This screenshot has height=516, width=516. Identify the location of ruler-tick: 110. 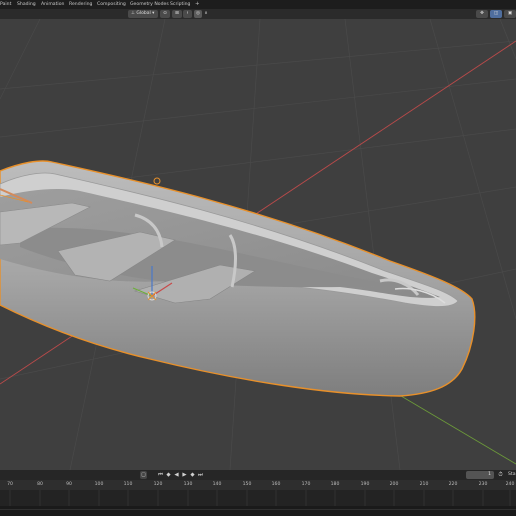
(128, 484).